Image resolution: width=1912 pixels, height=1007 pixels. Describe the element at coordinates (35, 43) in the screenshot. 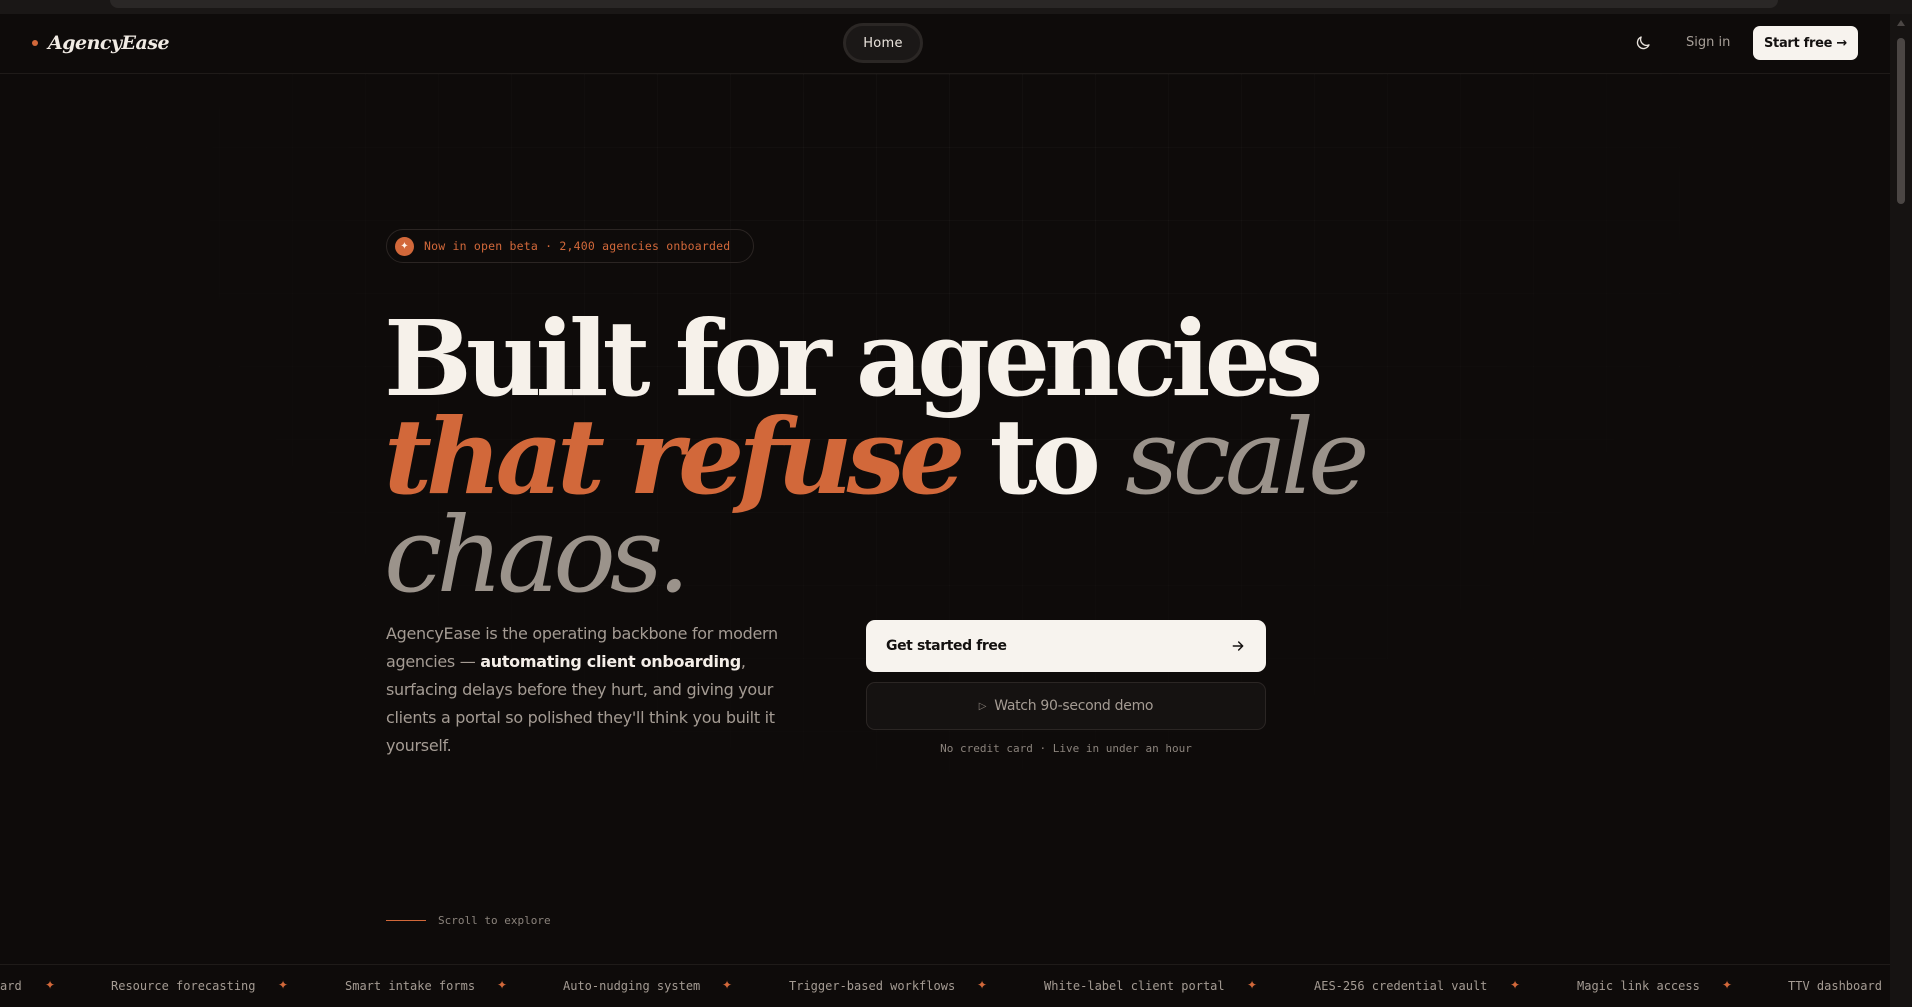

I see `logo-dot-icon` at that location.